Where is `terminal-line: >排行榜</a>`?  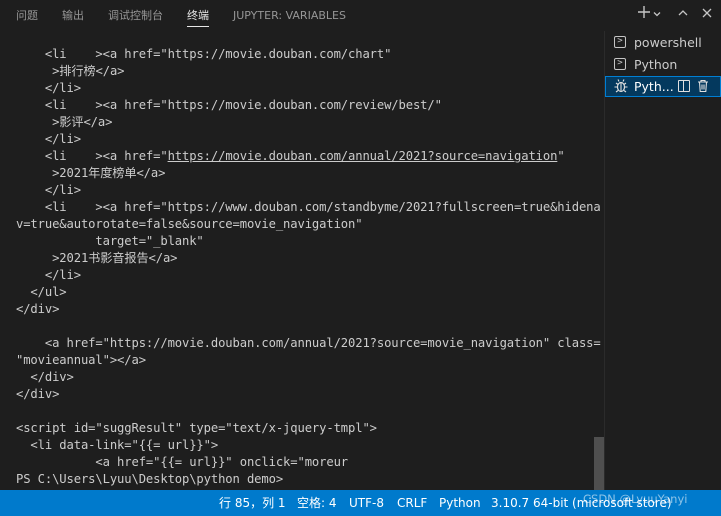 terminal-line: >排行榜</a> is located at coordinates (70, 71).